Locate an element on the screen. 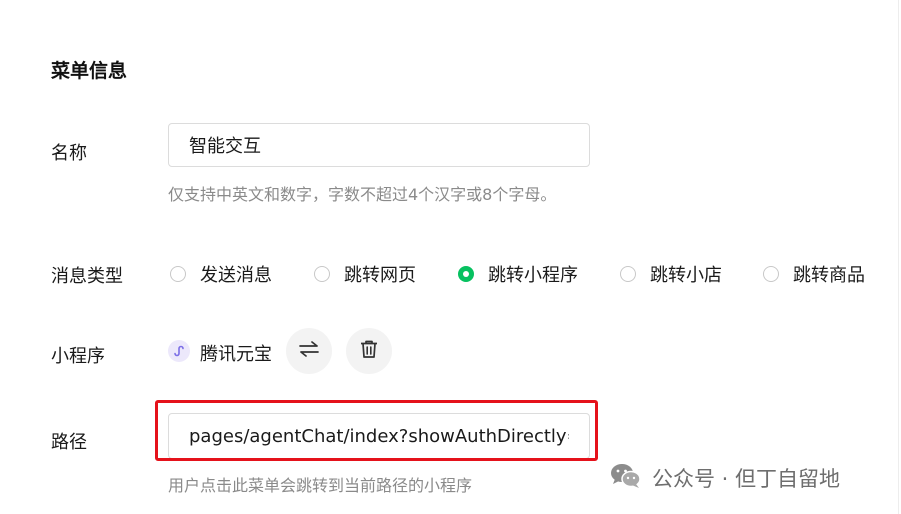 The image size is (901, 514). radio-label: 发送消息 is located at coordinates (236, 275).